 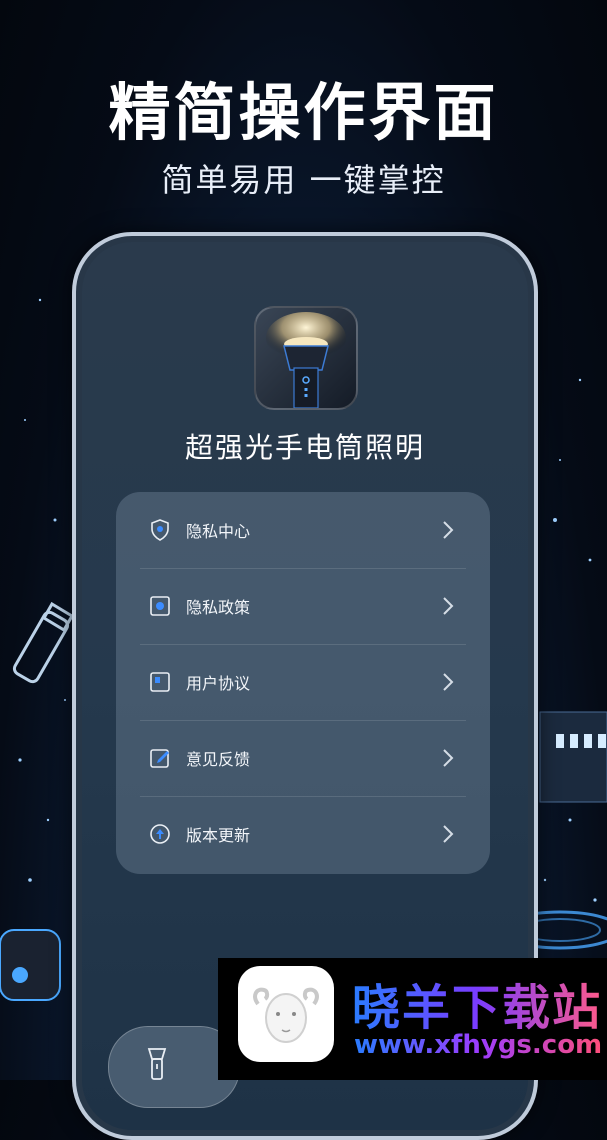 I want to click on hero-subtitle: 简单易用 一键掌控, so click(x=303, y=180).